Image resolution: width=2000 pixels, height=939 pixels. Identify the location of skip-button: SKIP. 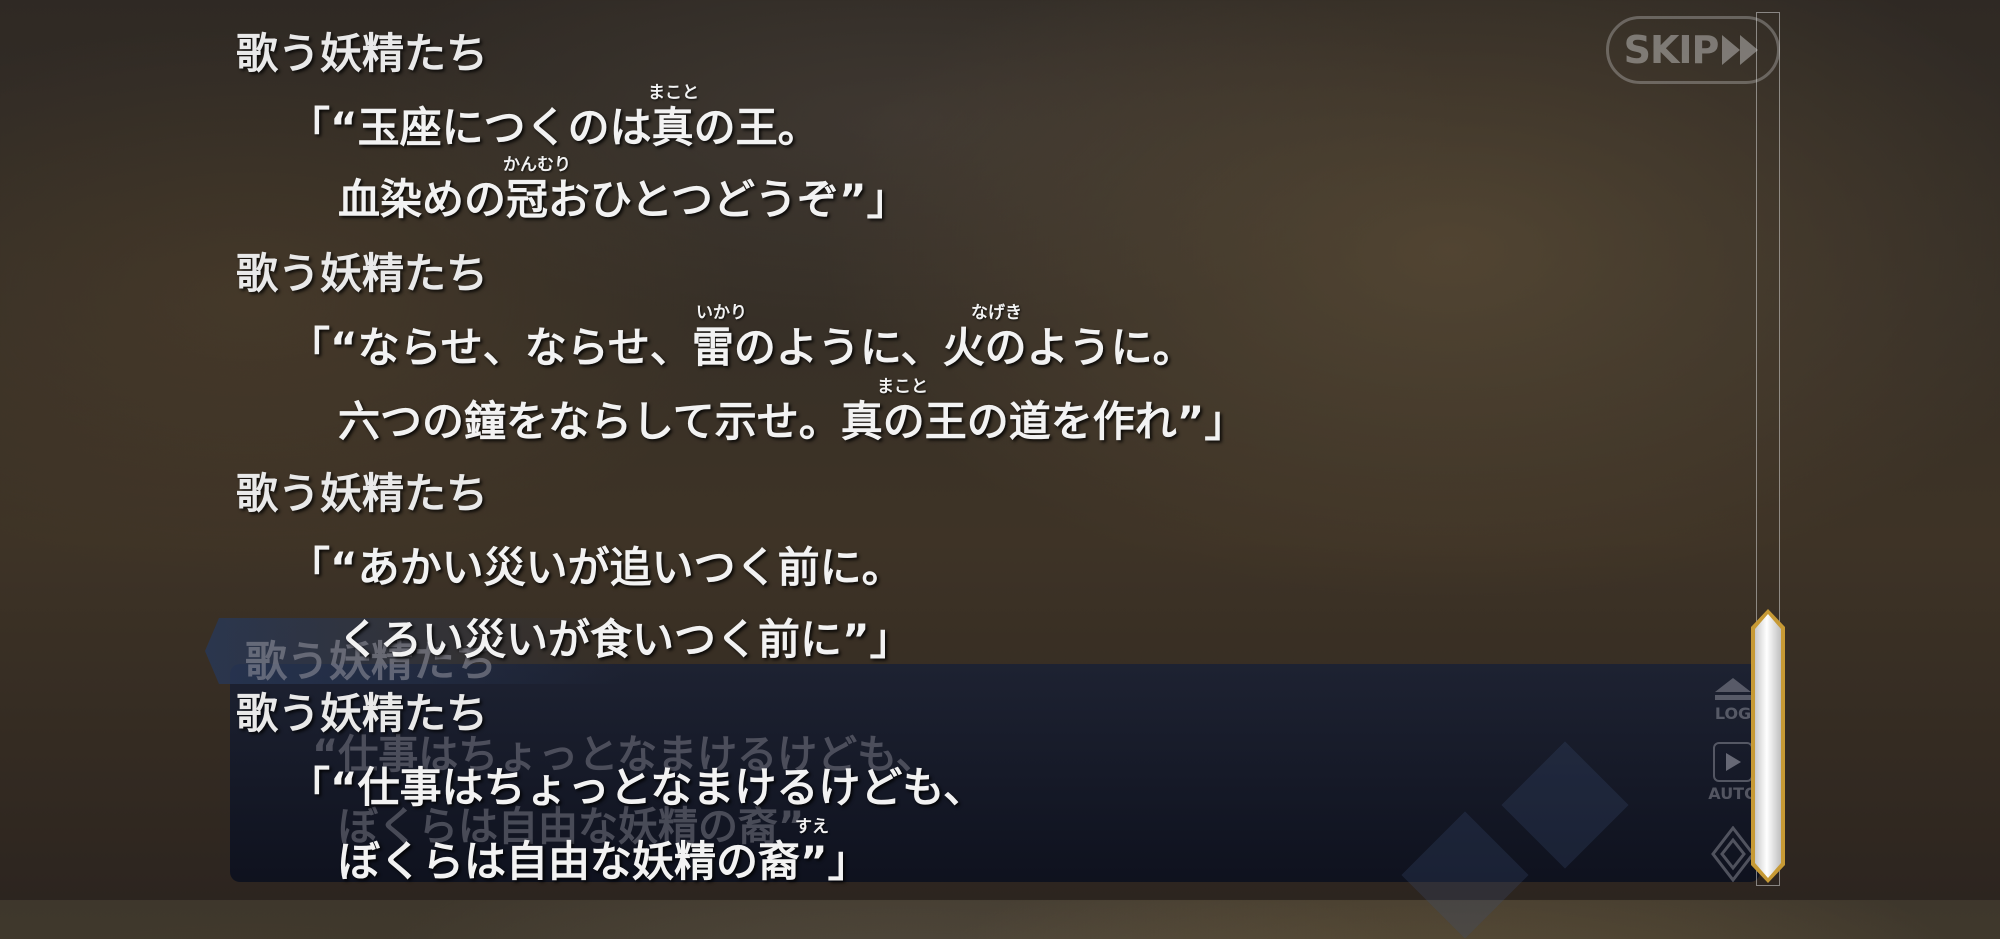
(1693, 50).